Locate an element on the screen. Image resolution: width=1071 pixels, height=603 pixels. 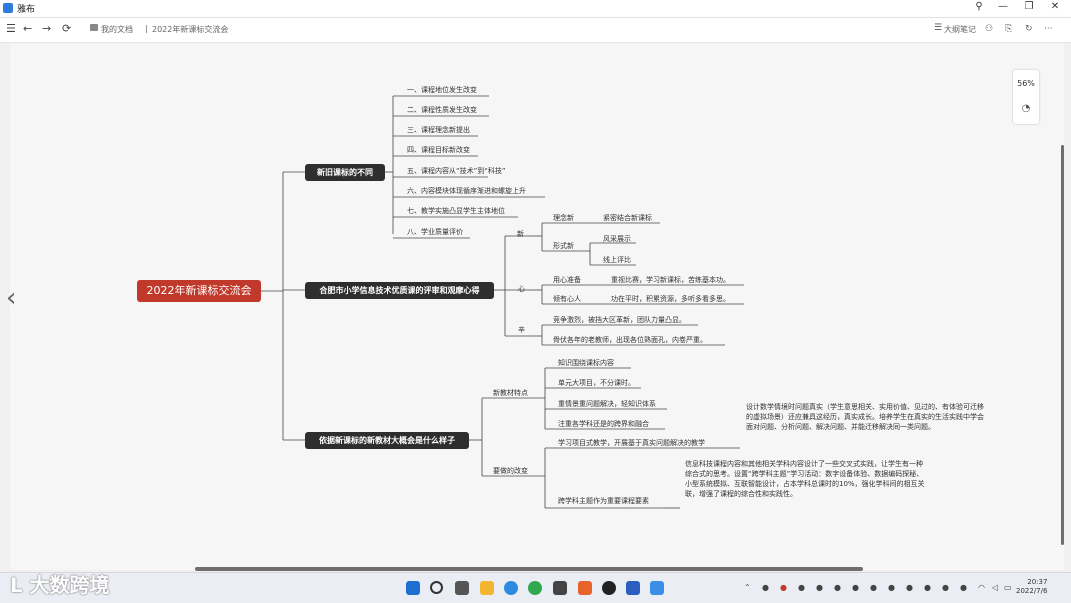
tray-icon-5: ● is located at coordinates (837, 587).